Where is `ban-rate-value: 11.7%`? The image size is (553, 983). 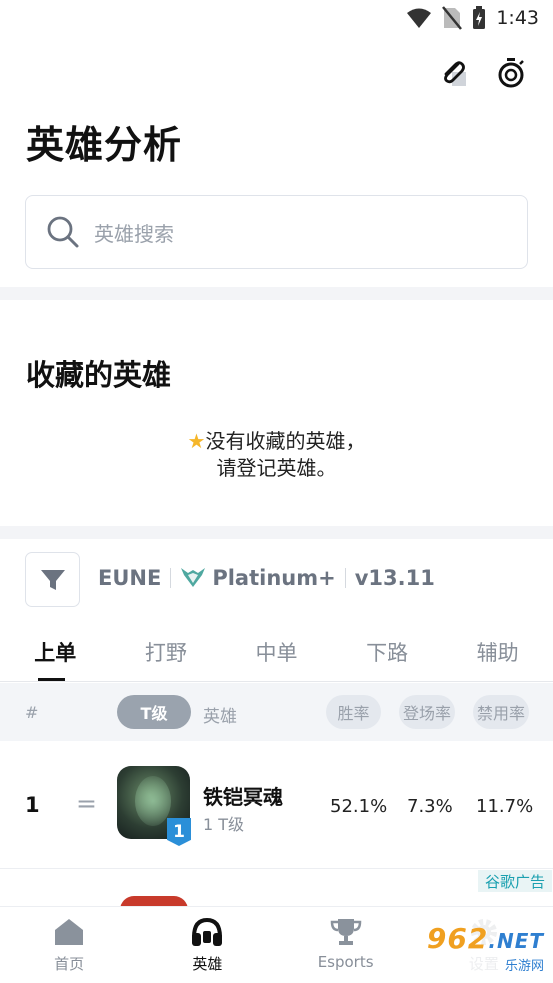
ban-rate-value: 11.7% is located at coordinates (505, 806).